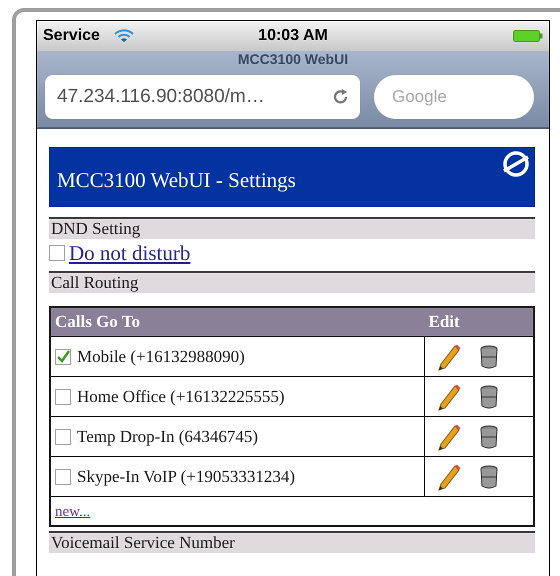  What do you see at coordinates (528, 36) in the screenshot?
I see `battery-icon` at bounding box center [528, 36].